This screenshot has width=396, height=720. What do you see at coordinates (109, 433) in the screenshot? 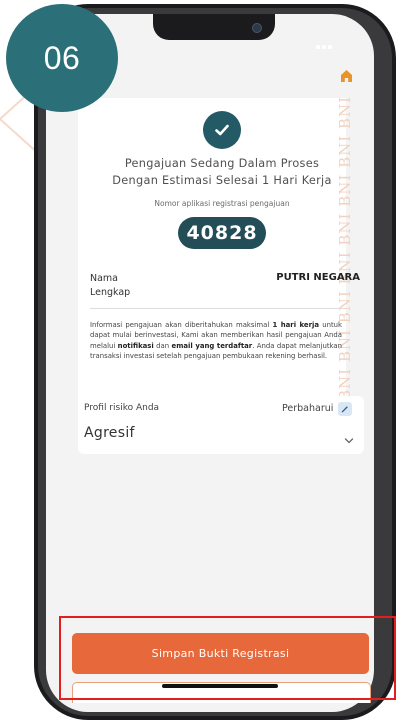
I see `risk-profile-value: Agresif` at bounding box center [109, 433].